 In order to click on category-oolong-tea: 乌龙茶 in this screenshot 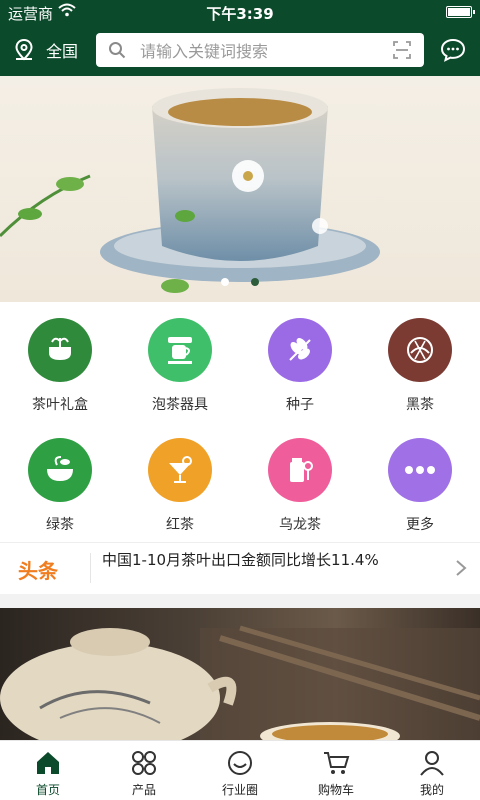, I will do `click(300, 486)`.